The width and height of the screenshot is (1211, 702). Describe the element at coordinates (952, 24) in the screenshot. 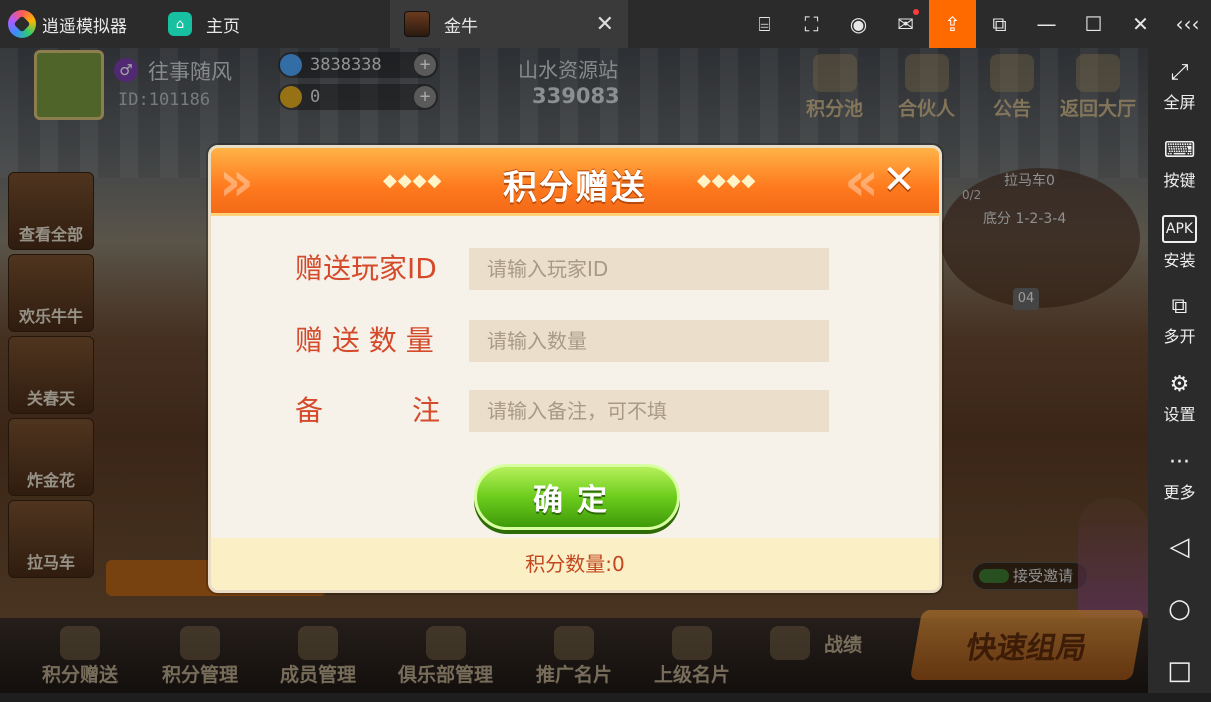

I see `upload-icon: ⇪` at that location.